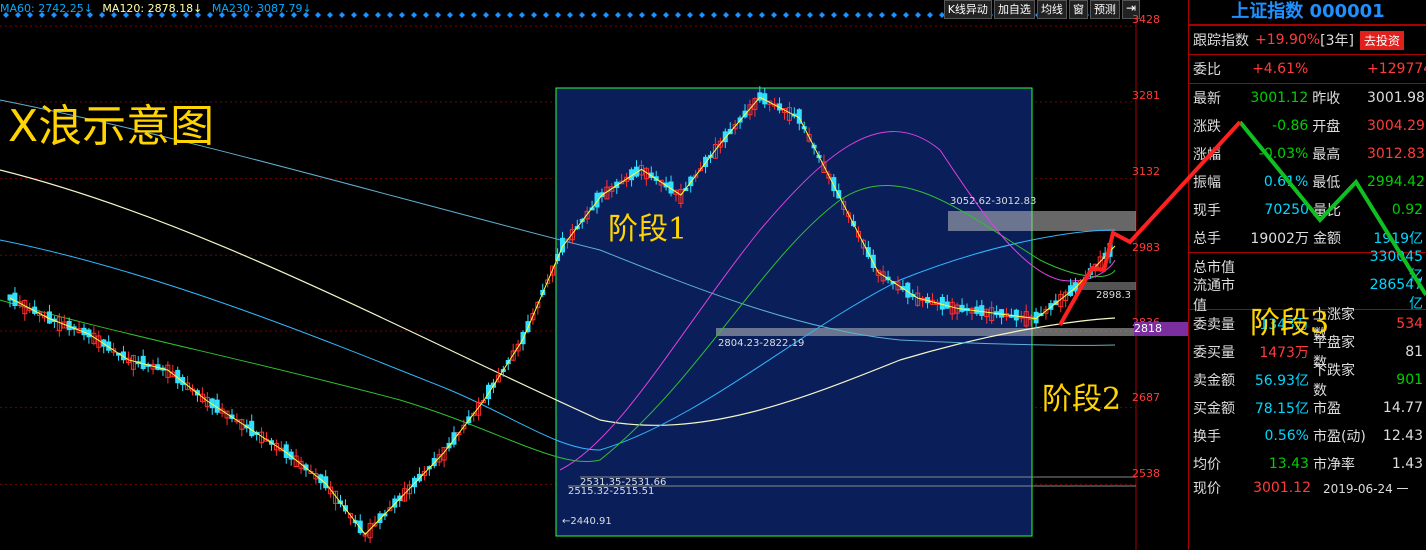 This screenshot has height=550, width=1426. What do you see at coordinates (1286, 436) in the screenshot?
I see `row-value: 0.56%` at bounding box center [1286, 436].